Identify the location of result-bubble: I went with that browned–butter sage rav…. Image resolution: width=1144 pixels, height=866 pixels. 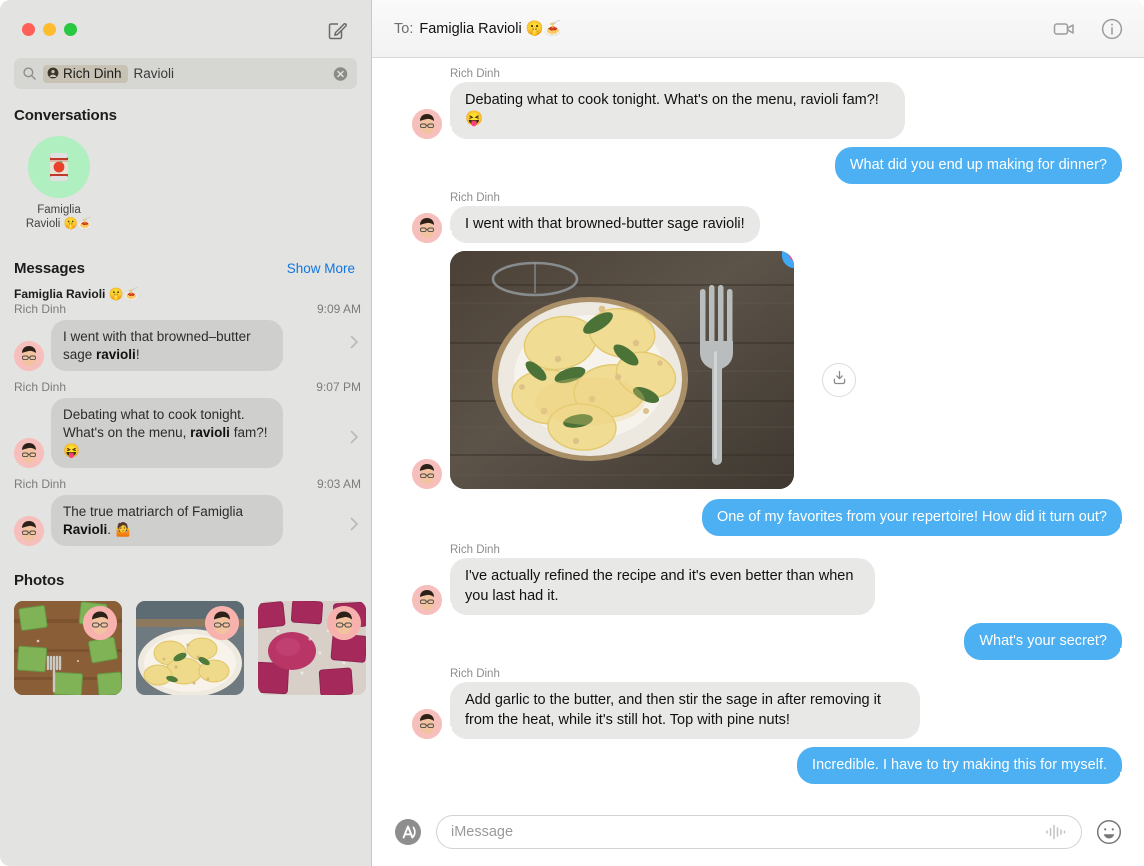
(167, 345).